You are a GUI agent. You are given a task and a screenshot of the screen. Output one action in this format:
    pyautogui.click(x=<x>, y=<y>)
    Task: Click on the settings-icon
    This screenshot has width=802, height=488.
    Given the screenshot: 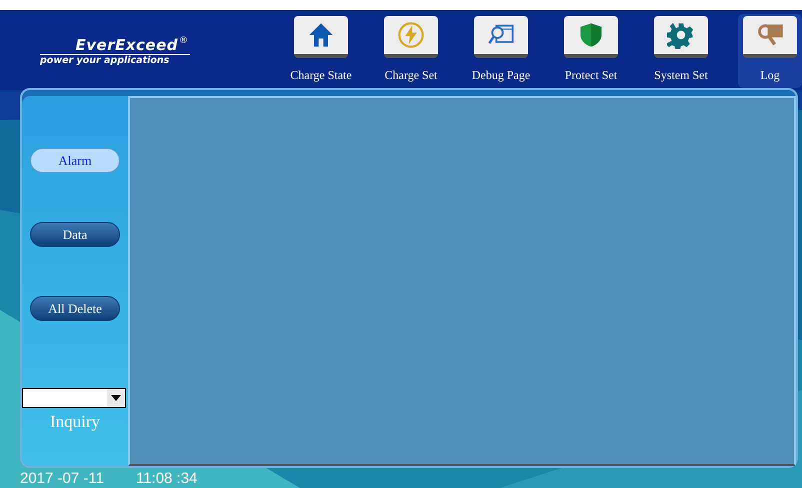 What is the action you would take?
    pyautogui.click(x=681, y=35)
    